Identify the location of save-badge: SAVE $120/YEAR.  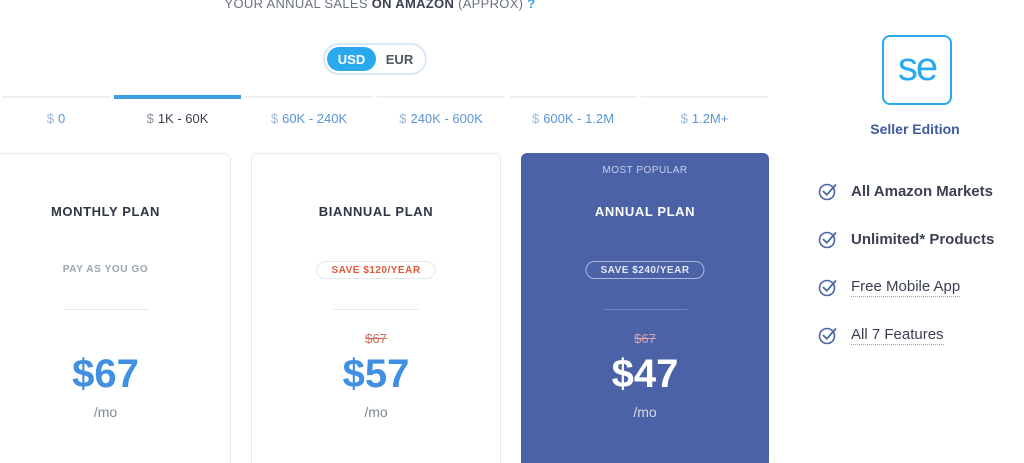
(376, 270).